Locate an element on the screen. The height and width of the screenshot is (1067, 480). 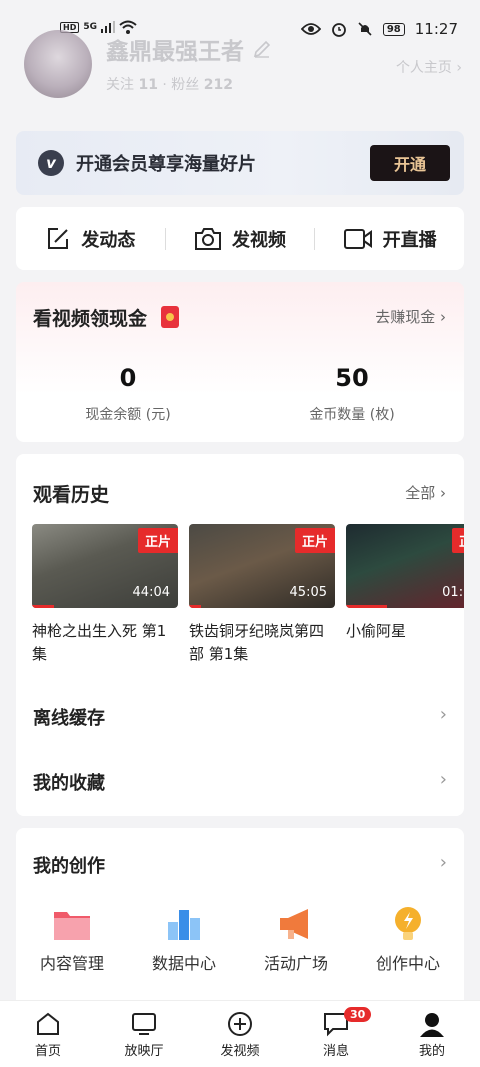
tv-icon is located at coordinates (144, 1023).